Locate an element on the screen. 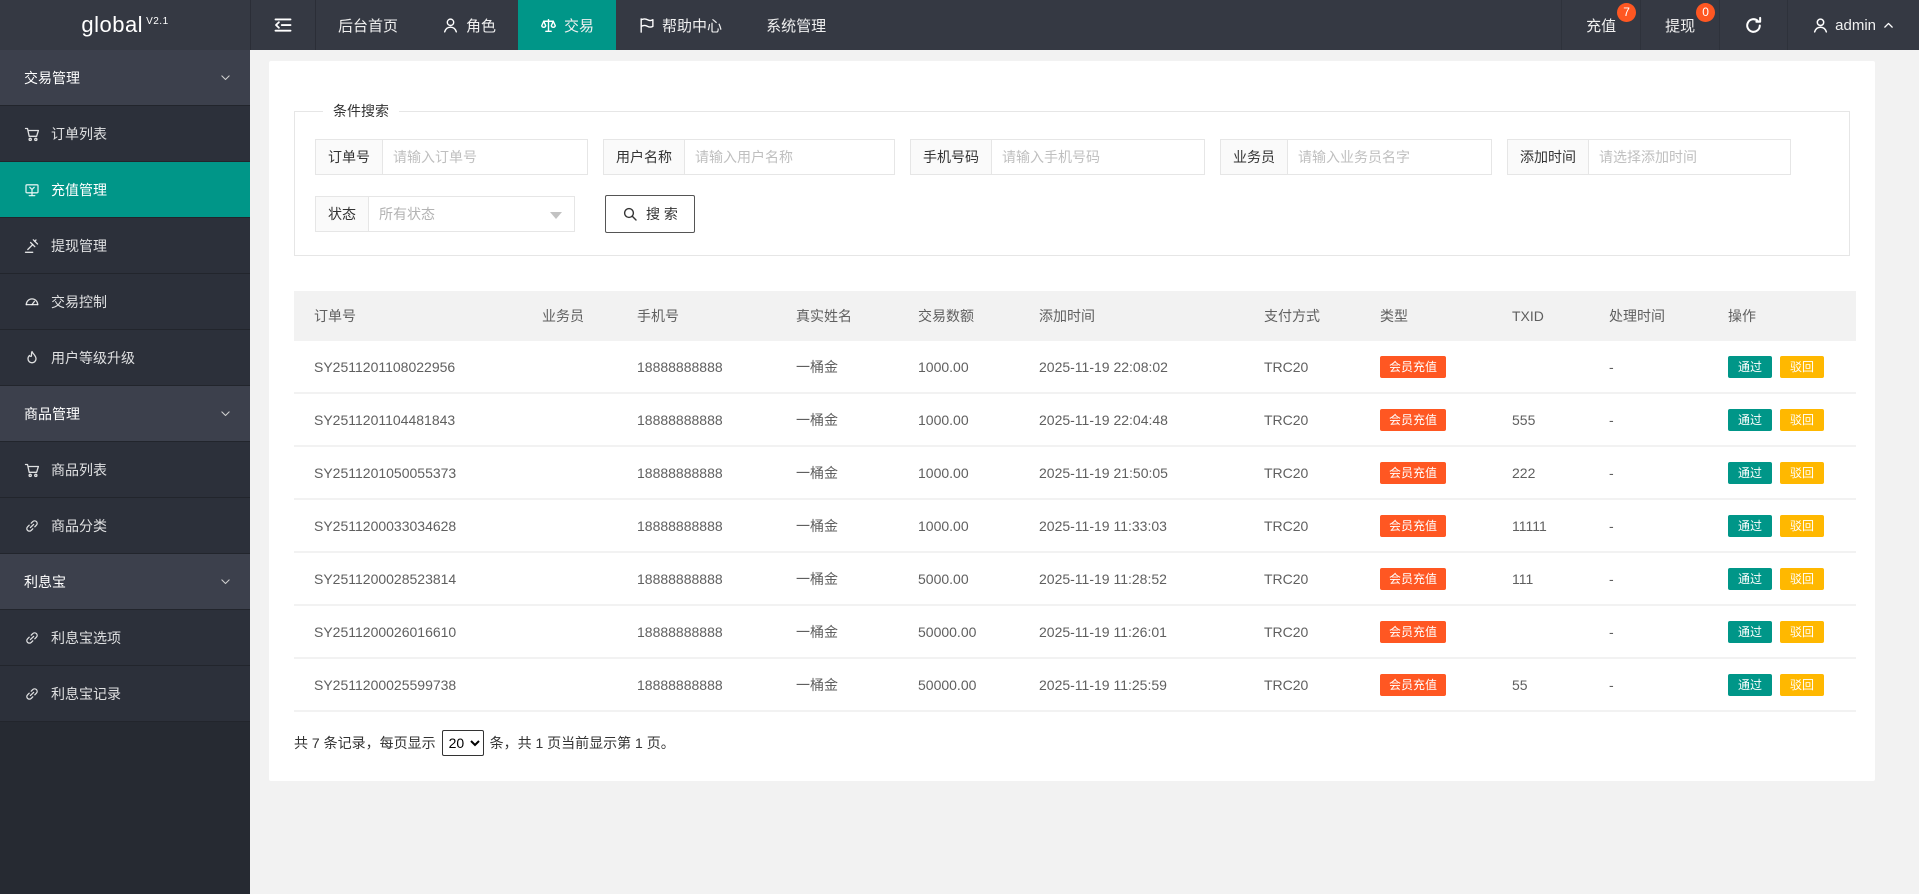 Image resolution: width=1919 pixels, height=894 pixels. sidebar-group-trade-management: 交易管理 is located at coordinates (125, 78).